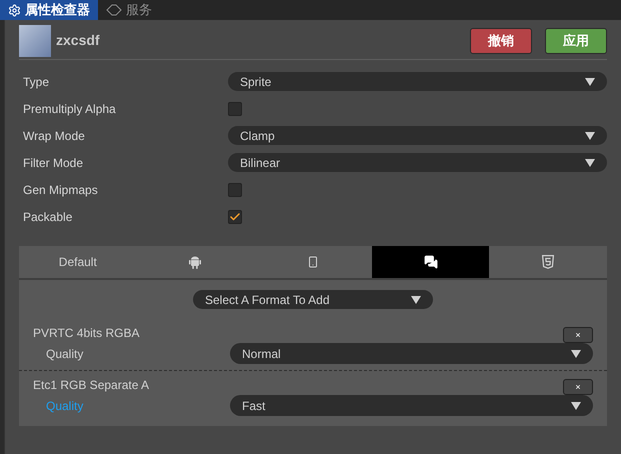 The height and width of the screenshot is (454, 621). What do you see at coordinates (54, 136) in the screenshot?
I see `property-label: Wrap Mode` at bounding box center [54, 136].